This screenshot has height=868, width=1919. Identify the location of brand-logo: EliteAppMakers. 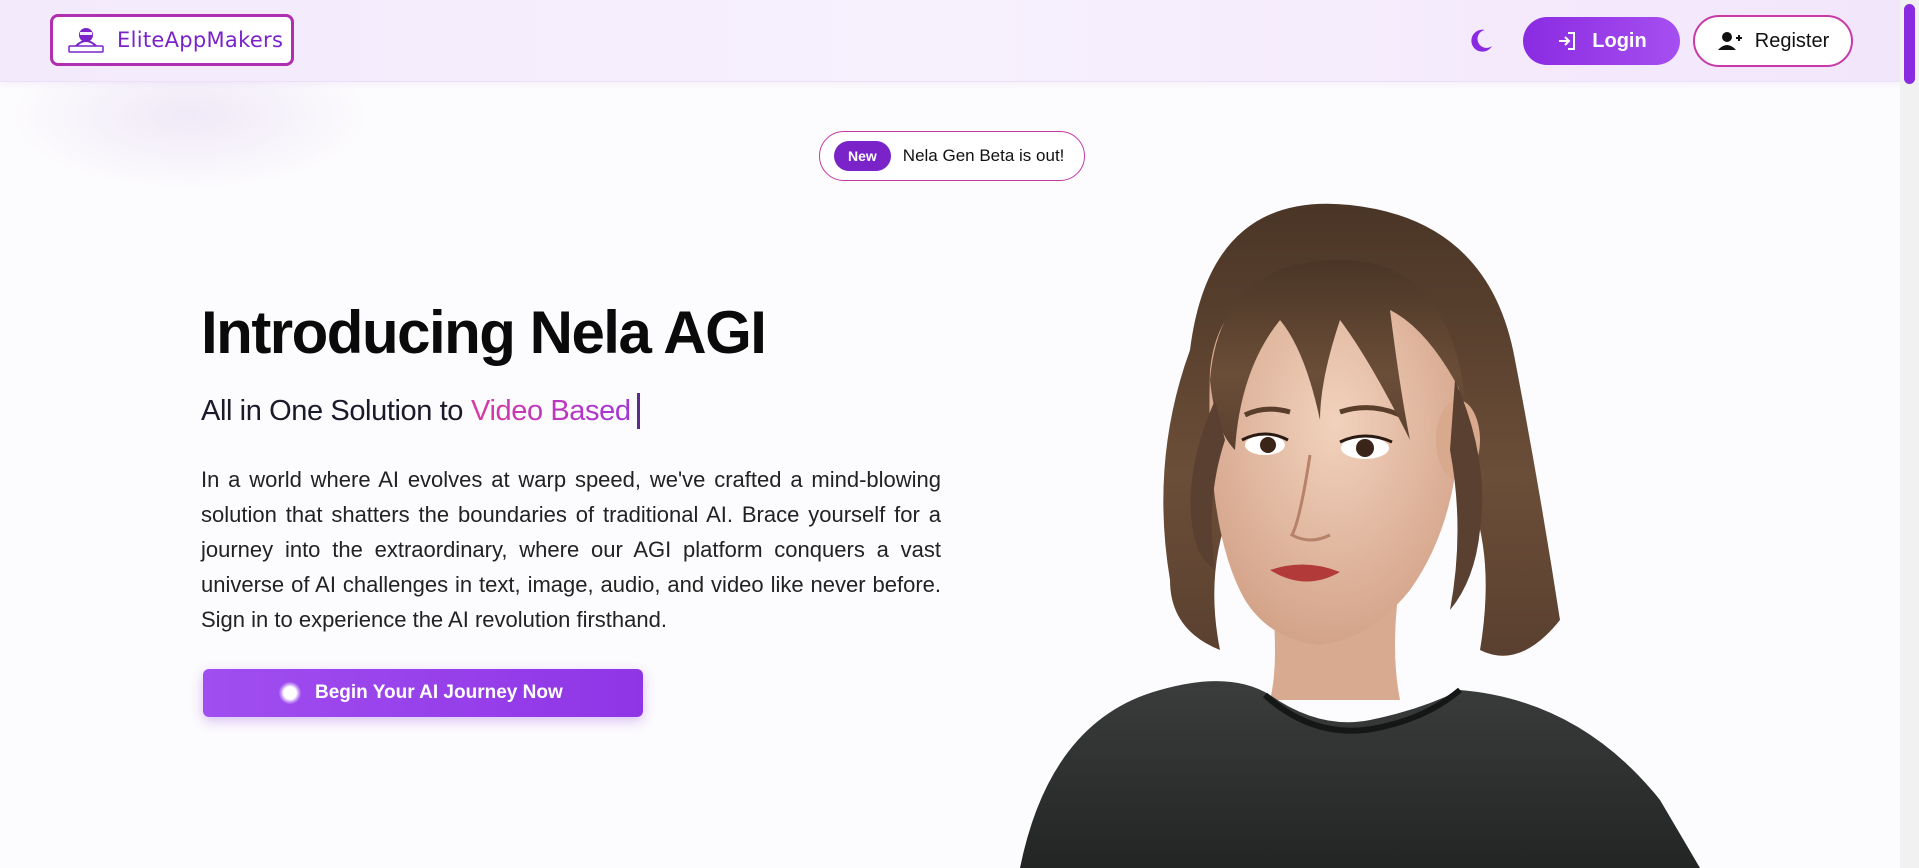
(172, 40).